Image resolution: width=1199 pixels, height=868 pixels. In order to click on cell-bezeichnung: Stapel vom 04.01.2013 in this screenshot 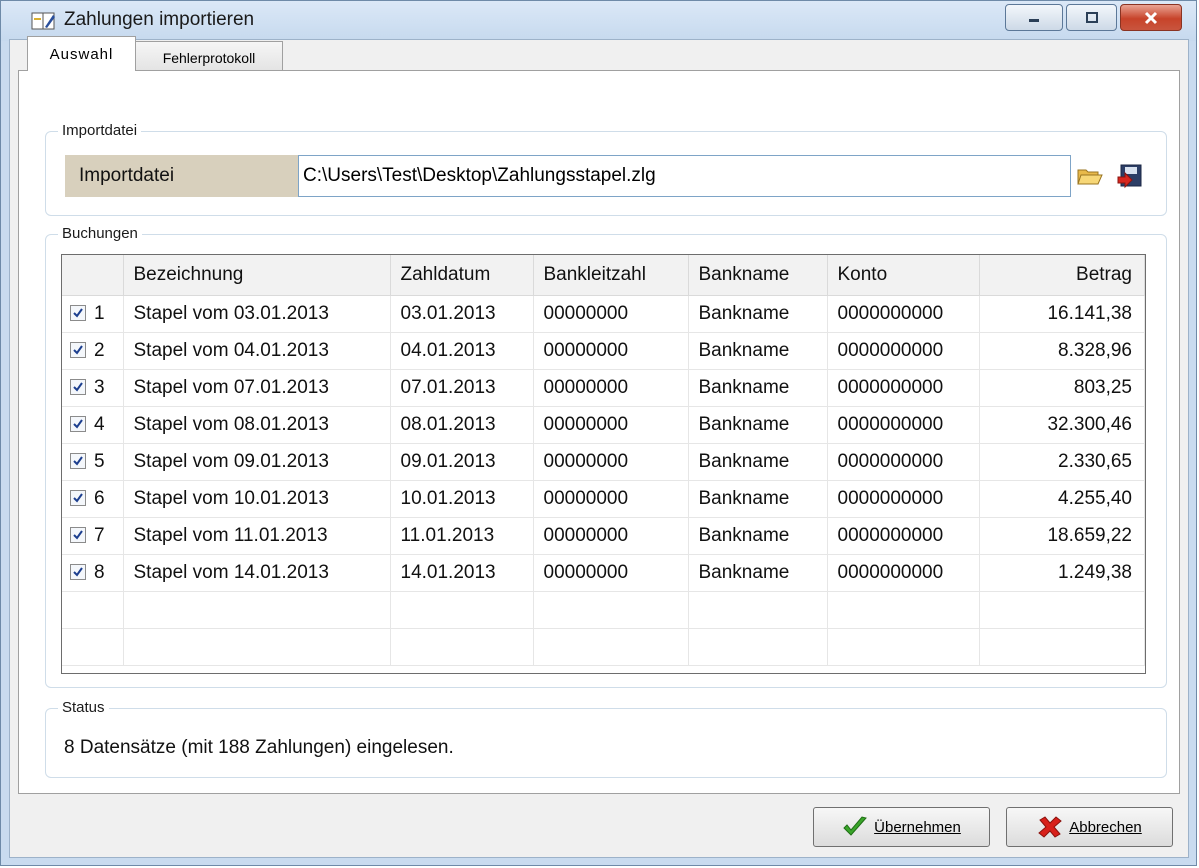, I will do `click(257, 351)`.